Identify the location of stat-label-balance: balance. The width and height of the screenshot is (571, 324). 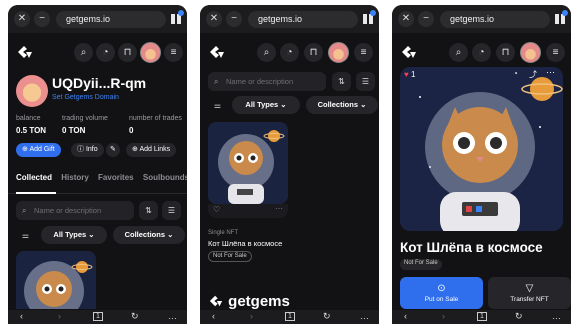
(28, 118).